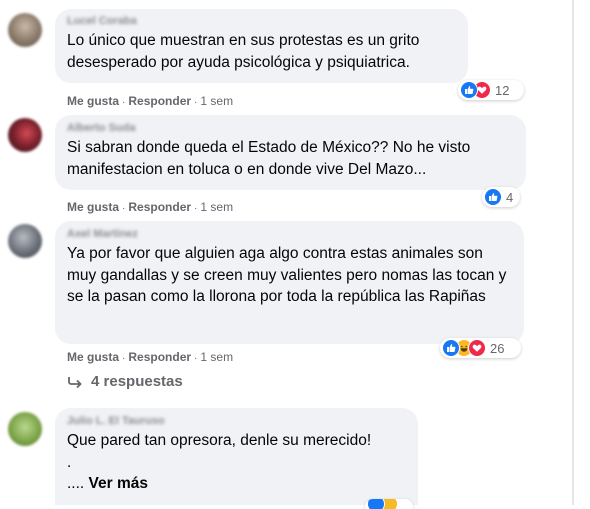 The height and width of the screenshot is (509, 590). Describe the element at coordinates (497, 348) in the screenshot. I see `reaction-count: 26` at that location.